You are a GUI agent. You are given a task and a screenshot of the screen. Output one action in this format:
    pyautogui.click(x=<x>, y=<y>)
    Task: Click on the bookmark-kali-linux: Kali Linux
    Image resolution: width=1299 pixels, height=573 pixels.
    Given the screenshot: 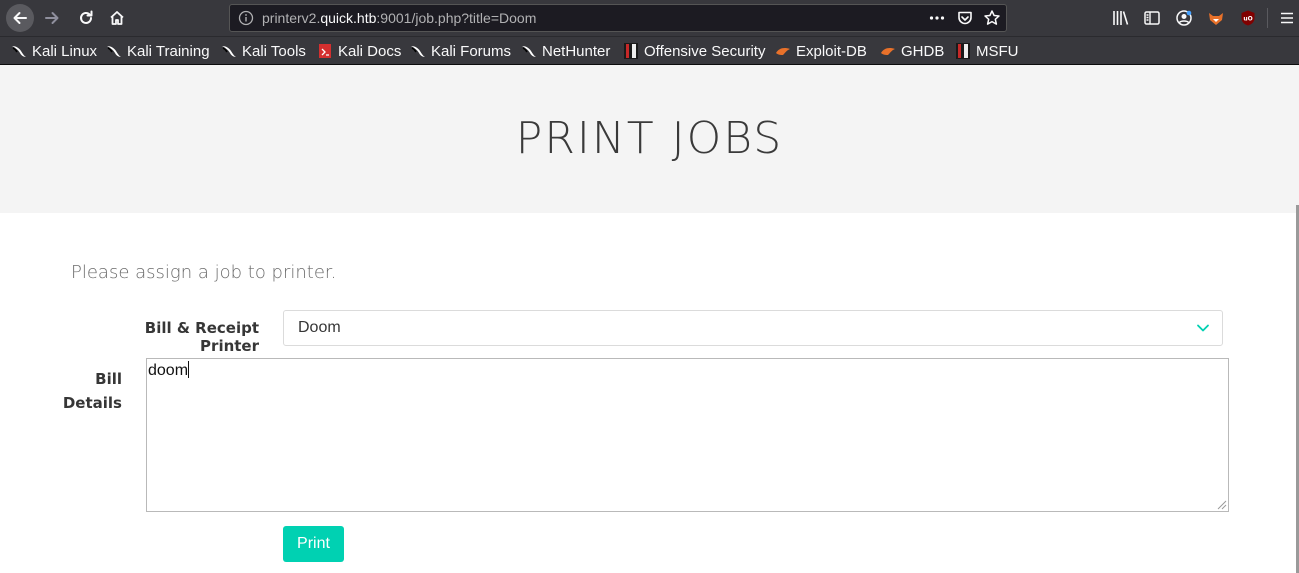 What is the action you would take?
    pyautogui.click(x=54, y=51)
    